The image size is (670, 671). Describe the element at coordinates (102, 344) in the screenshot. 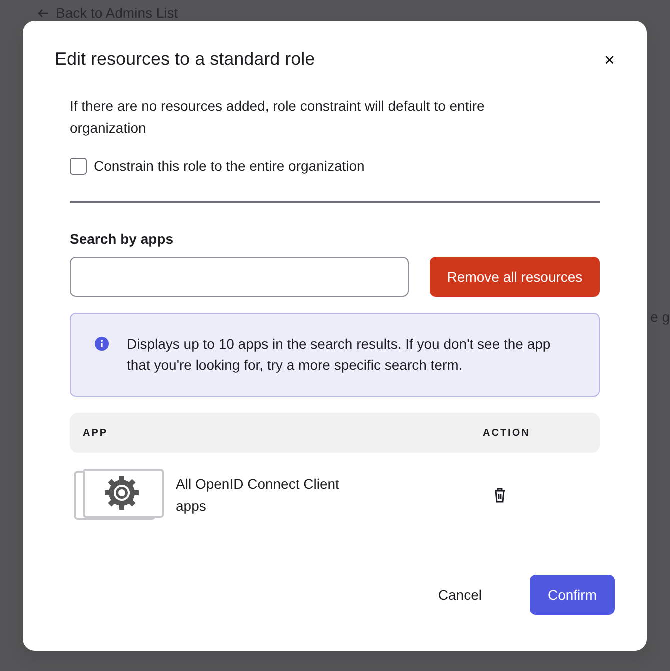

I see `info-icon` at that location.